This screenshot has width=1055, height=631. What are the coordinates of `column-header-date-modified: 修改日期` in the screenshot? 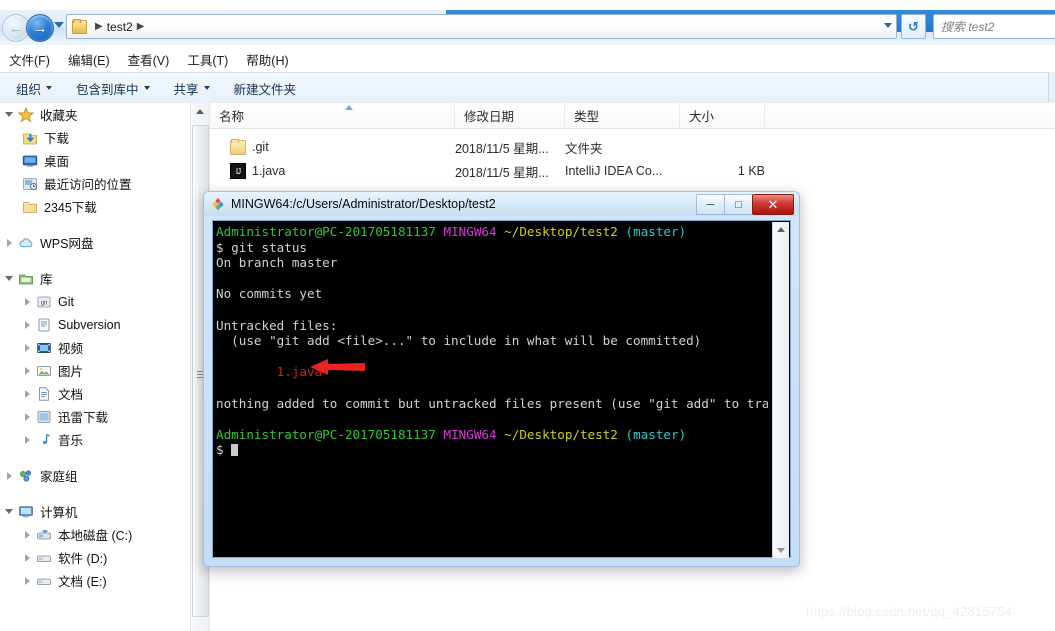 It's located at (510, 115).